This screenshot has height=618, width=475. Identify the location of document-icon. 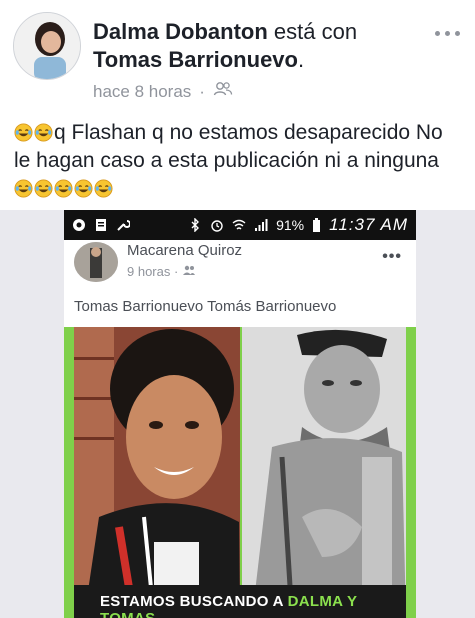
(101, 225).